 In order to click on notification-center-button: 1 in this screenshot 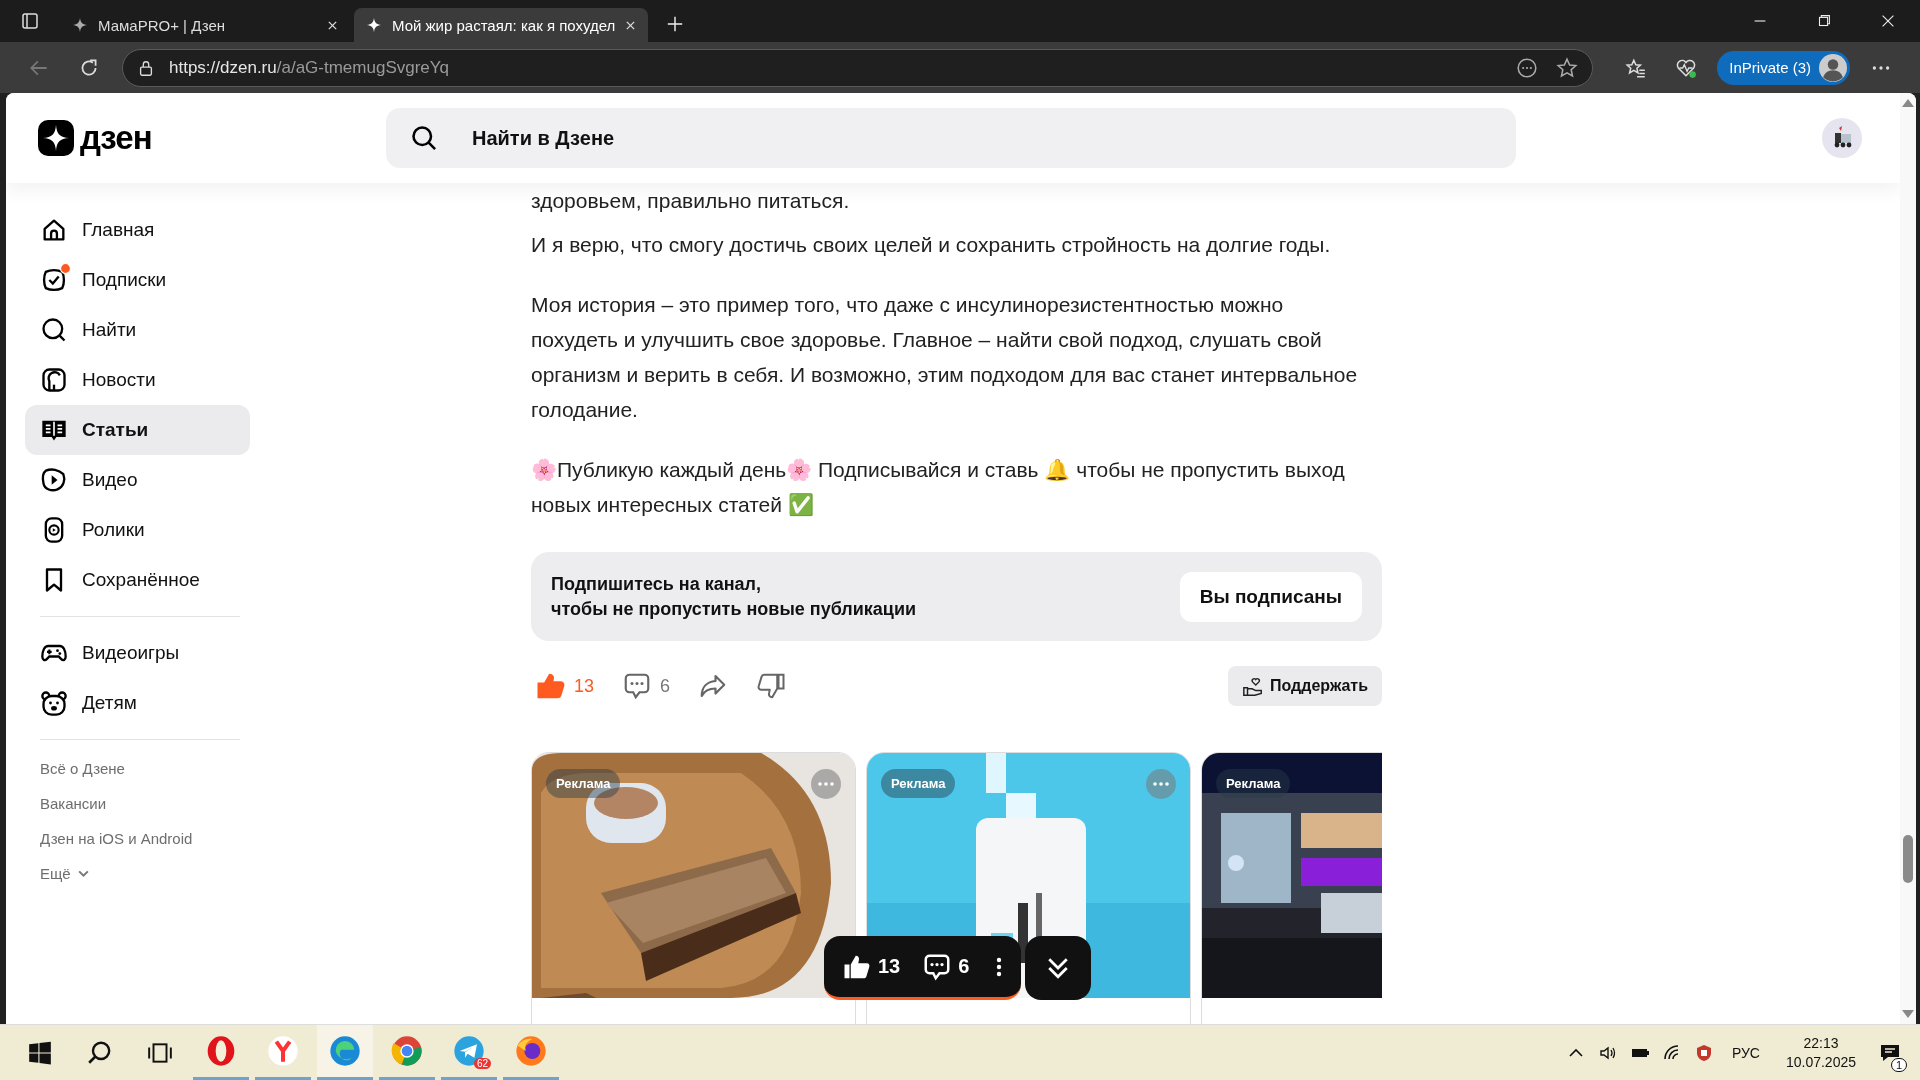, I will do `click(1890, 1052)`.